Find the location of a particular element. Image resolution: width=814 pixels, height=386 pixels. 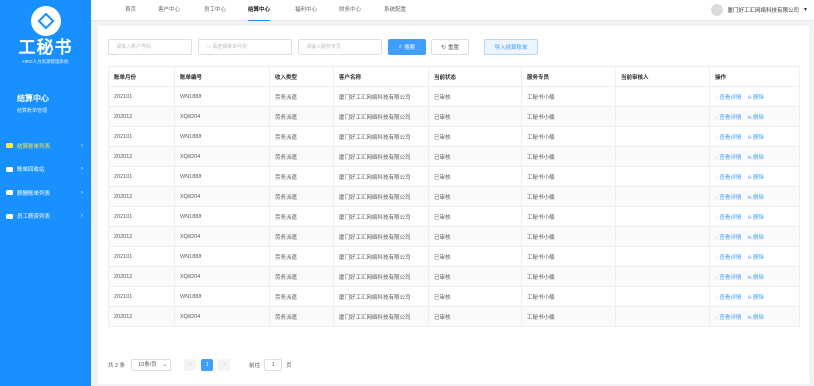

sidebar-menu: 结算账单列表 › 账单回收站 › 薪酬账单列表 › 员工薪资列表 › is located at coordinates (45, 181).